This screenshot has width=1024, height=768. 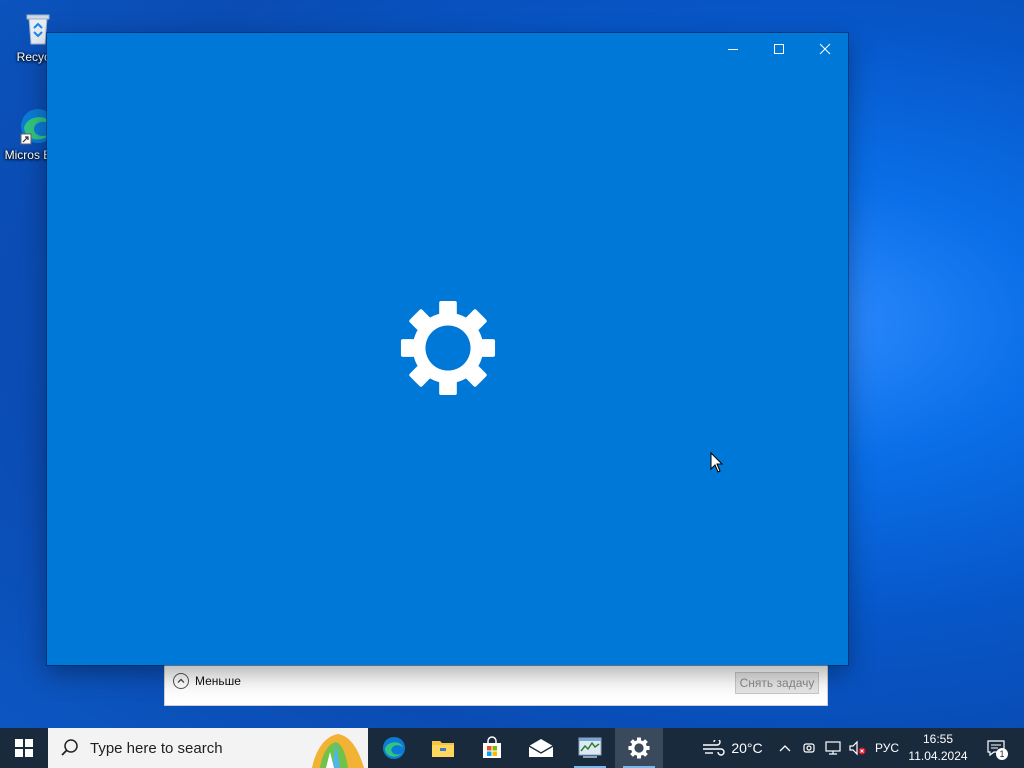 I want to click on taskbar-settings, so click(x=639, y=748).